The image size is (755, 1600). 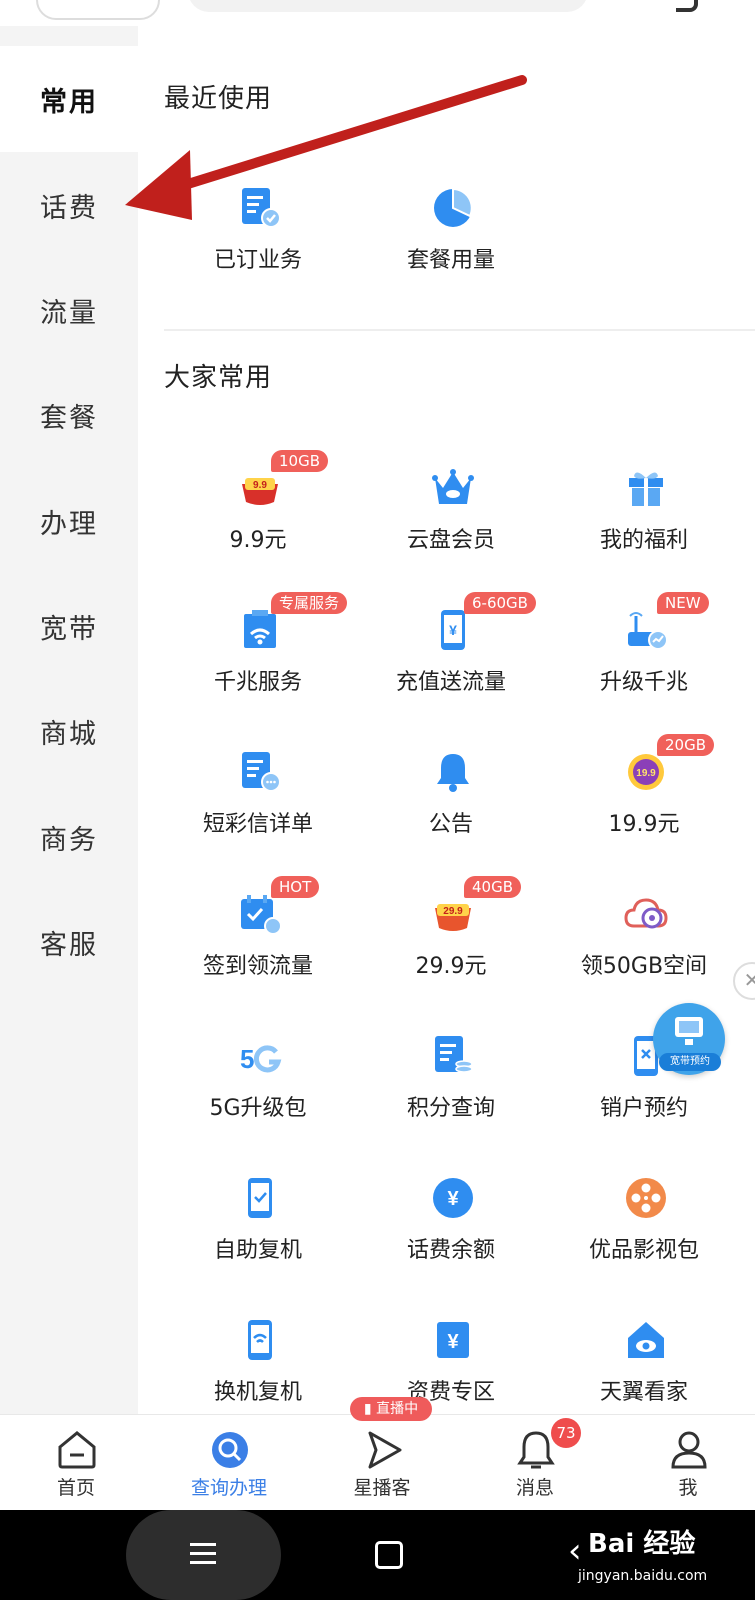 I want to click on popular-item-gigabit-service: 专属服务 千兆服务, so click(x=258, y=670).